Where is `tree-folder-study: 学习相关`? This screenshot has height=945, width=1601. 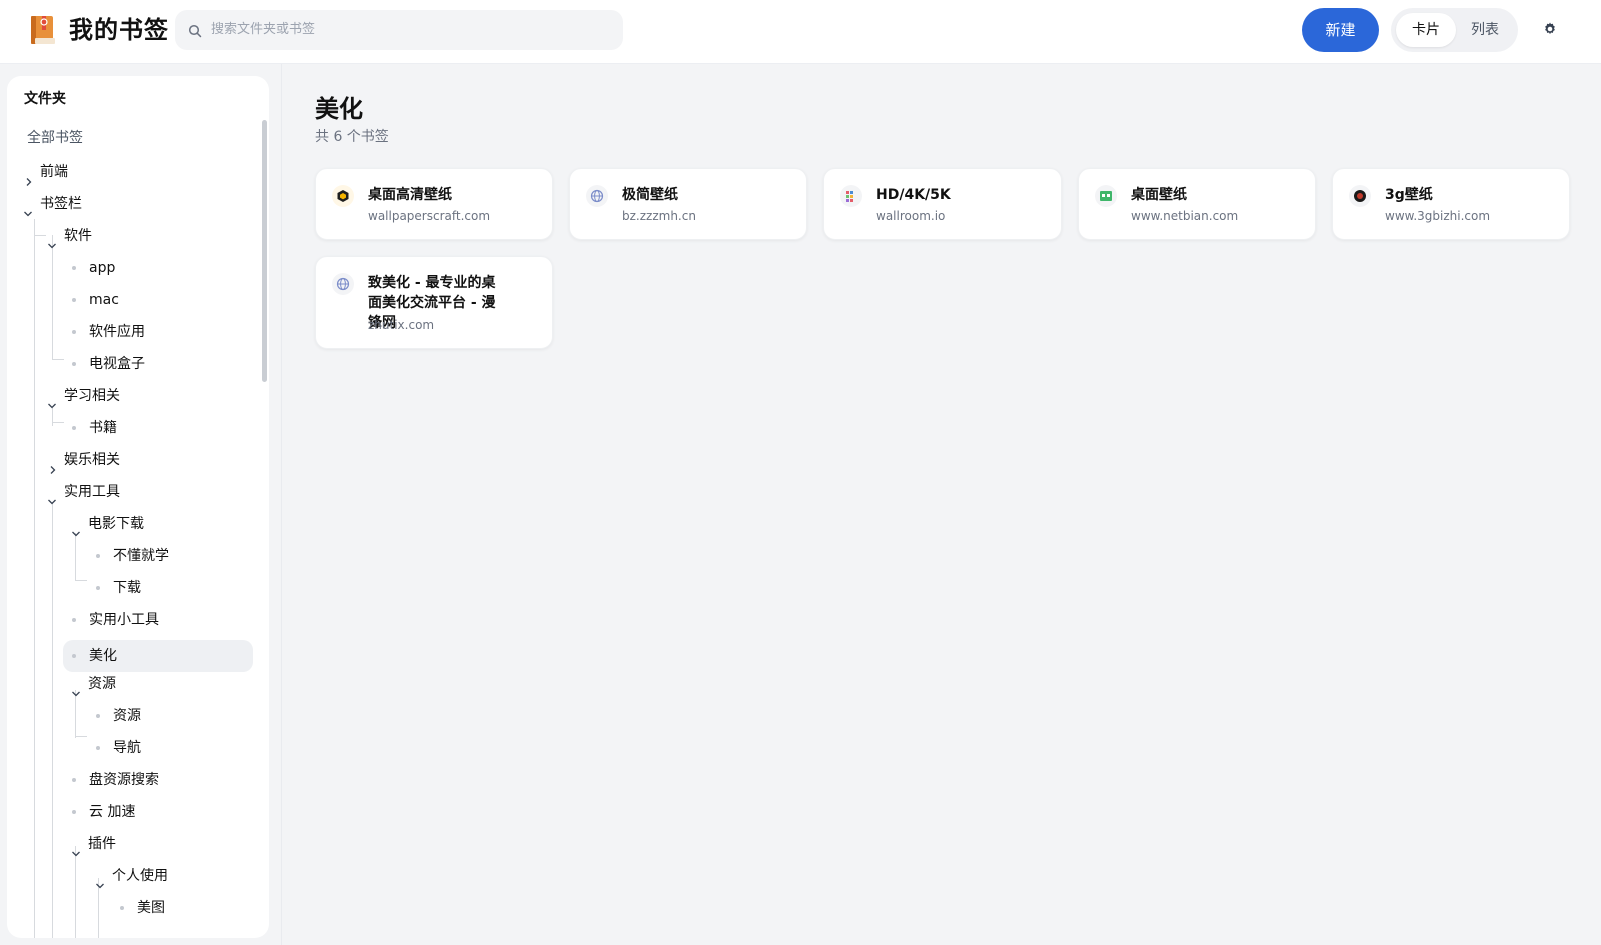 tree-folder-study: 学习相关 is located at coordinates (148, 396).